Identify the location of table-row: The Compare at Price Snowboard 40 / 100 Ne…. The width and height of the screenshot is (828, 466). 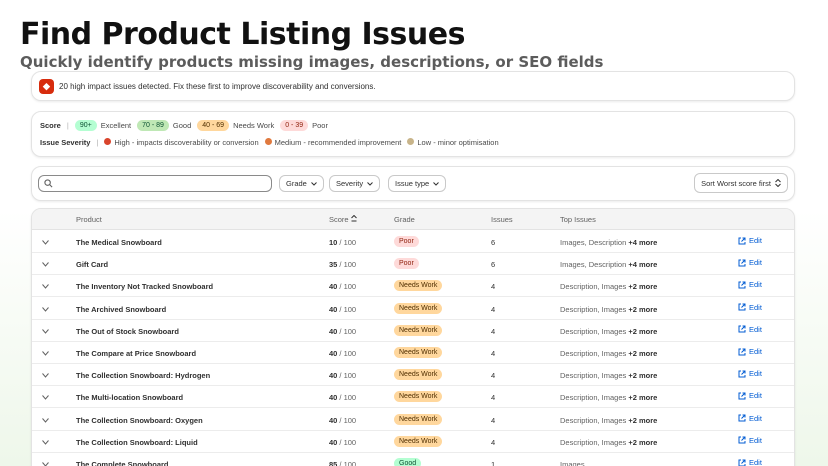
(413, 353).